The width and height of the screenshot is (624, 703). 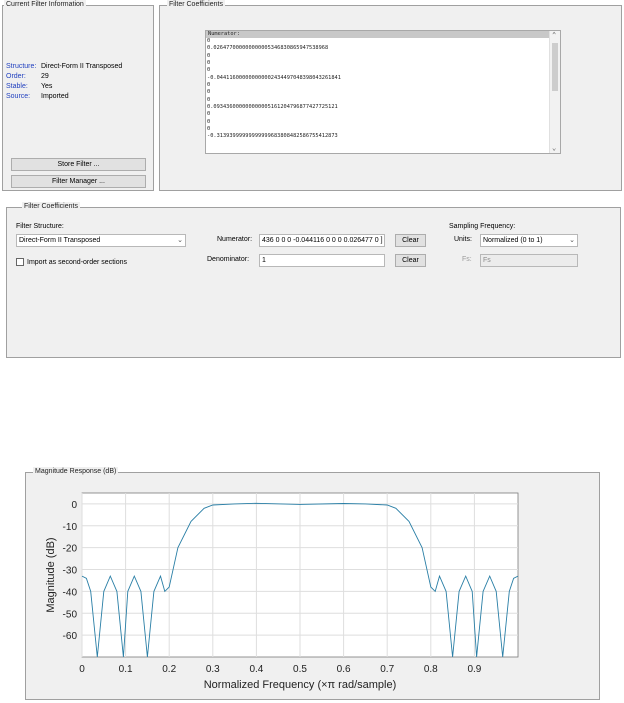 I want to click on y-tick-label: 0, so click(x=74, y=505).